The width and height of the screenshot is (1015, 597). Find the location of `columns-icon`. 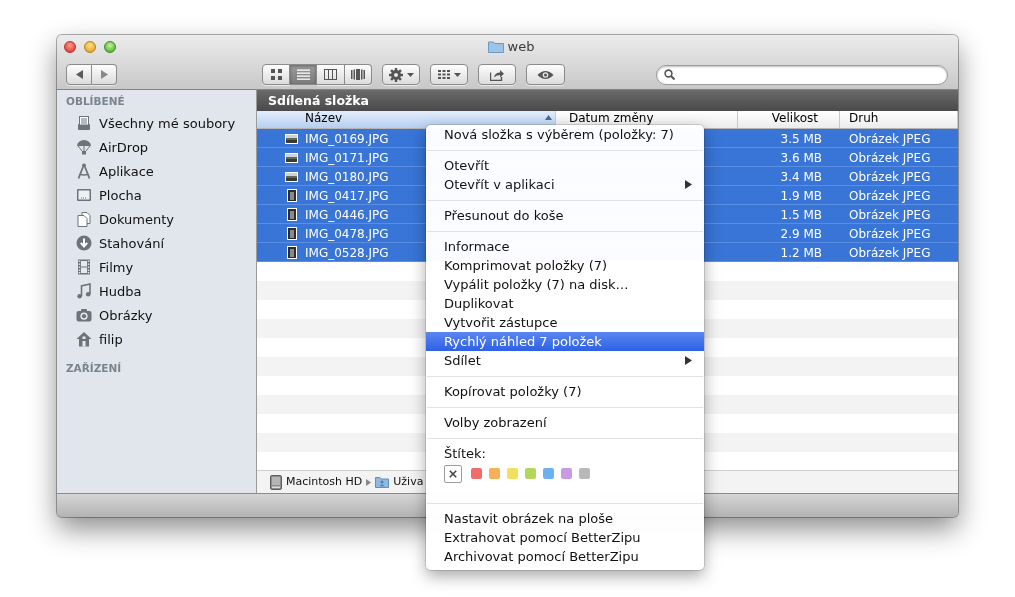

columns-icon is located at coordinates (330, 74).